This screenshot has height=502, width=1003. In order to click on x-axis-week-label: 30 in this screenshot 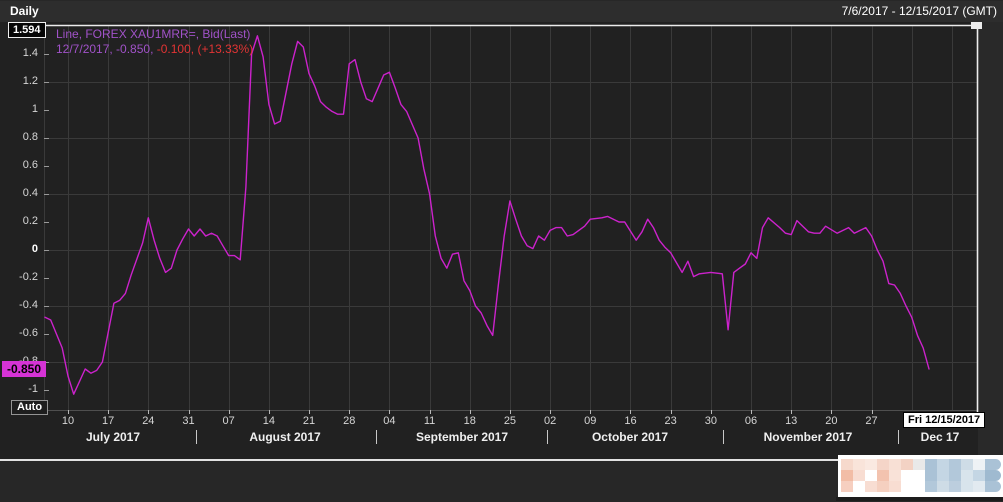, I will do `click(710, 421)`.